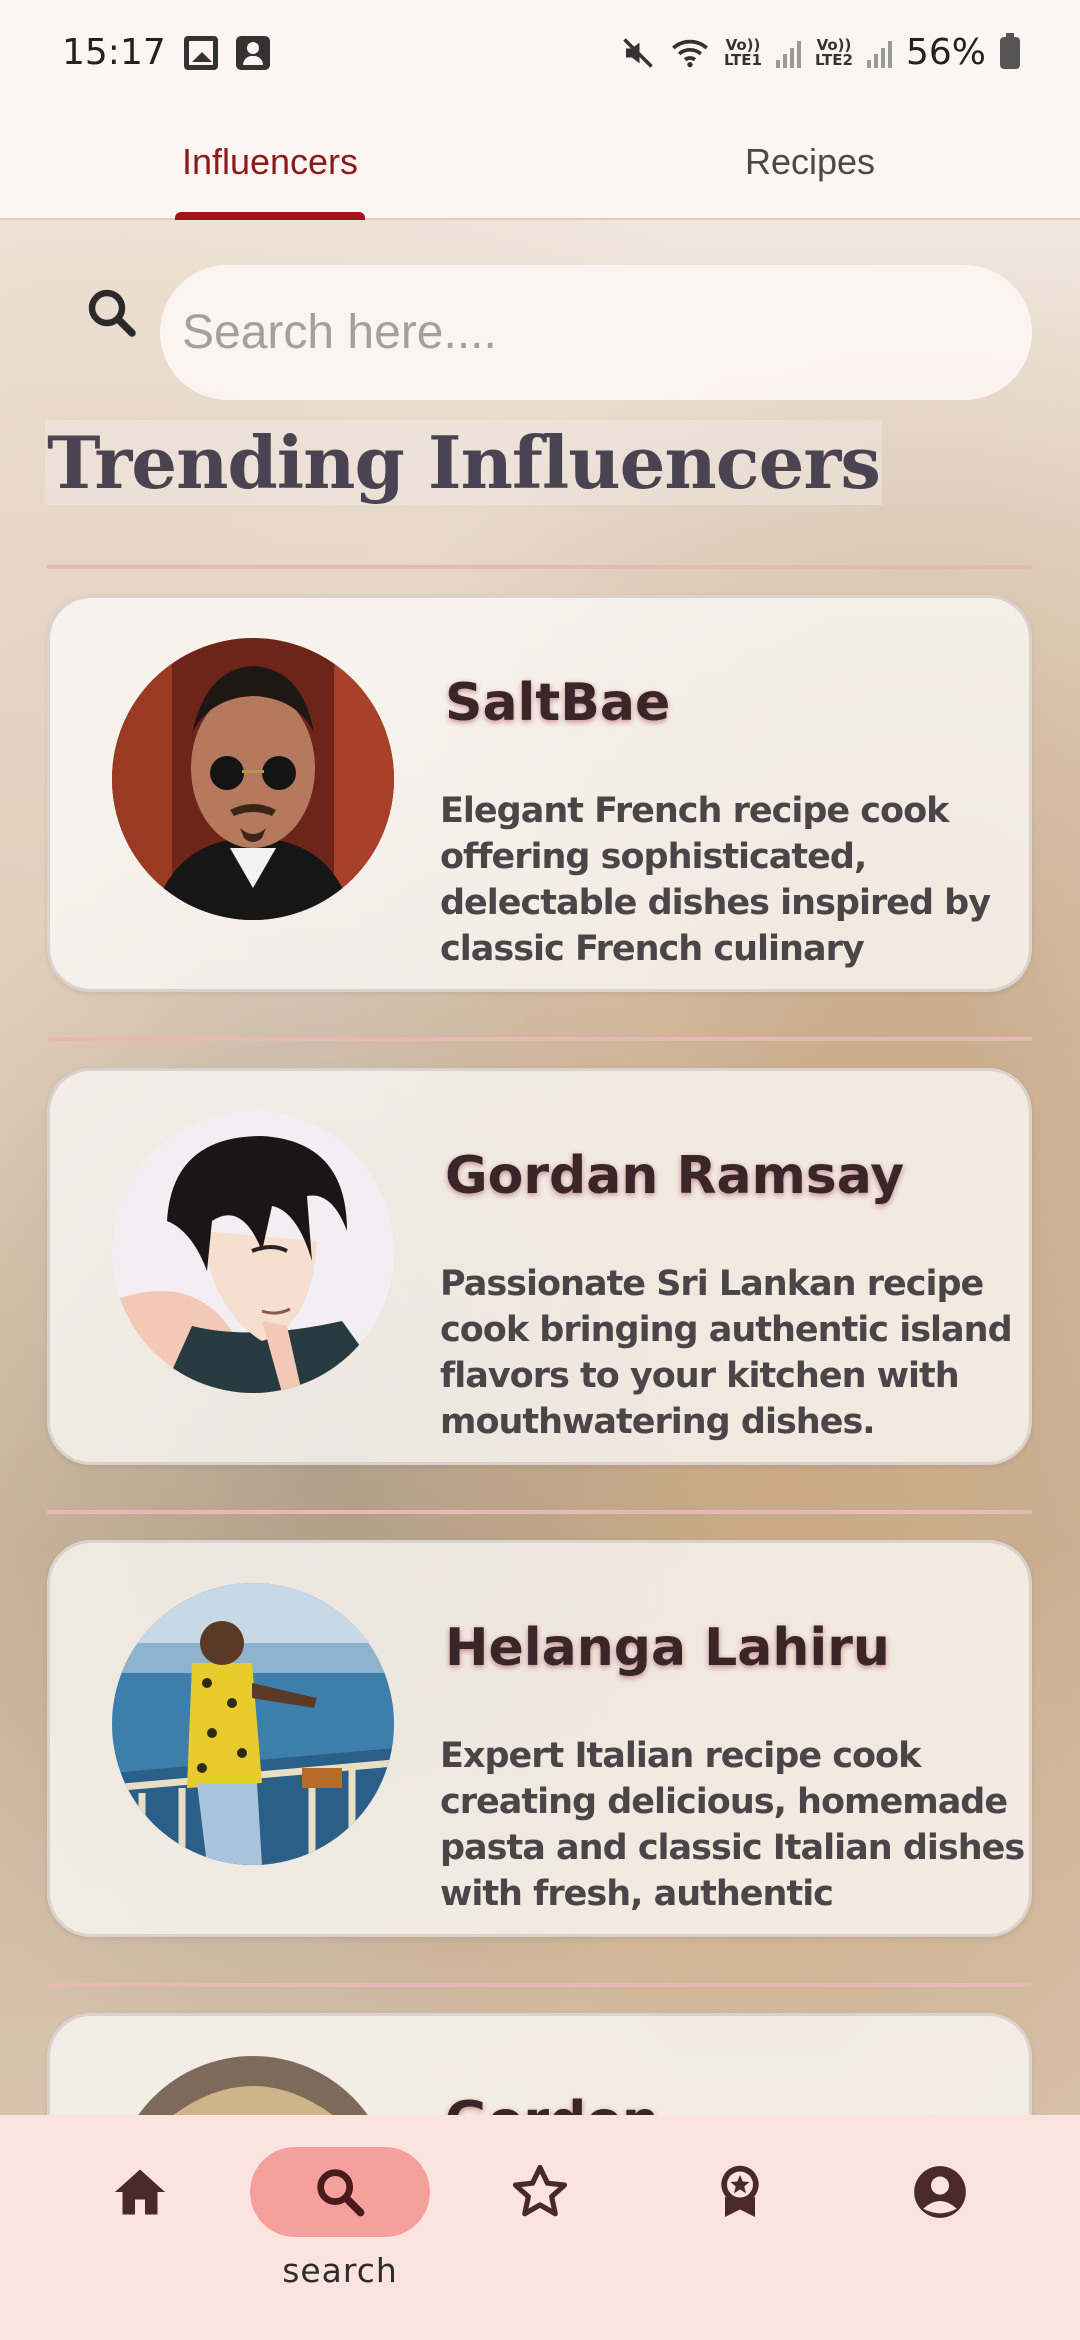  I want to click on nav-search-label: search, so click(340, 2270).